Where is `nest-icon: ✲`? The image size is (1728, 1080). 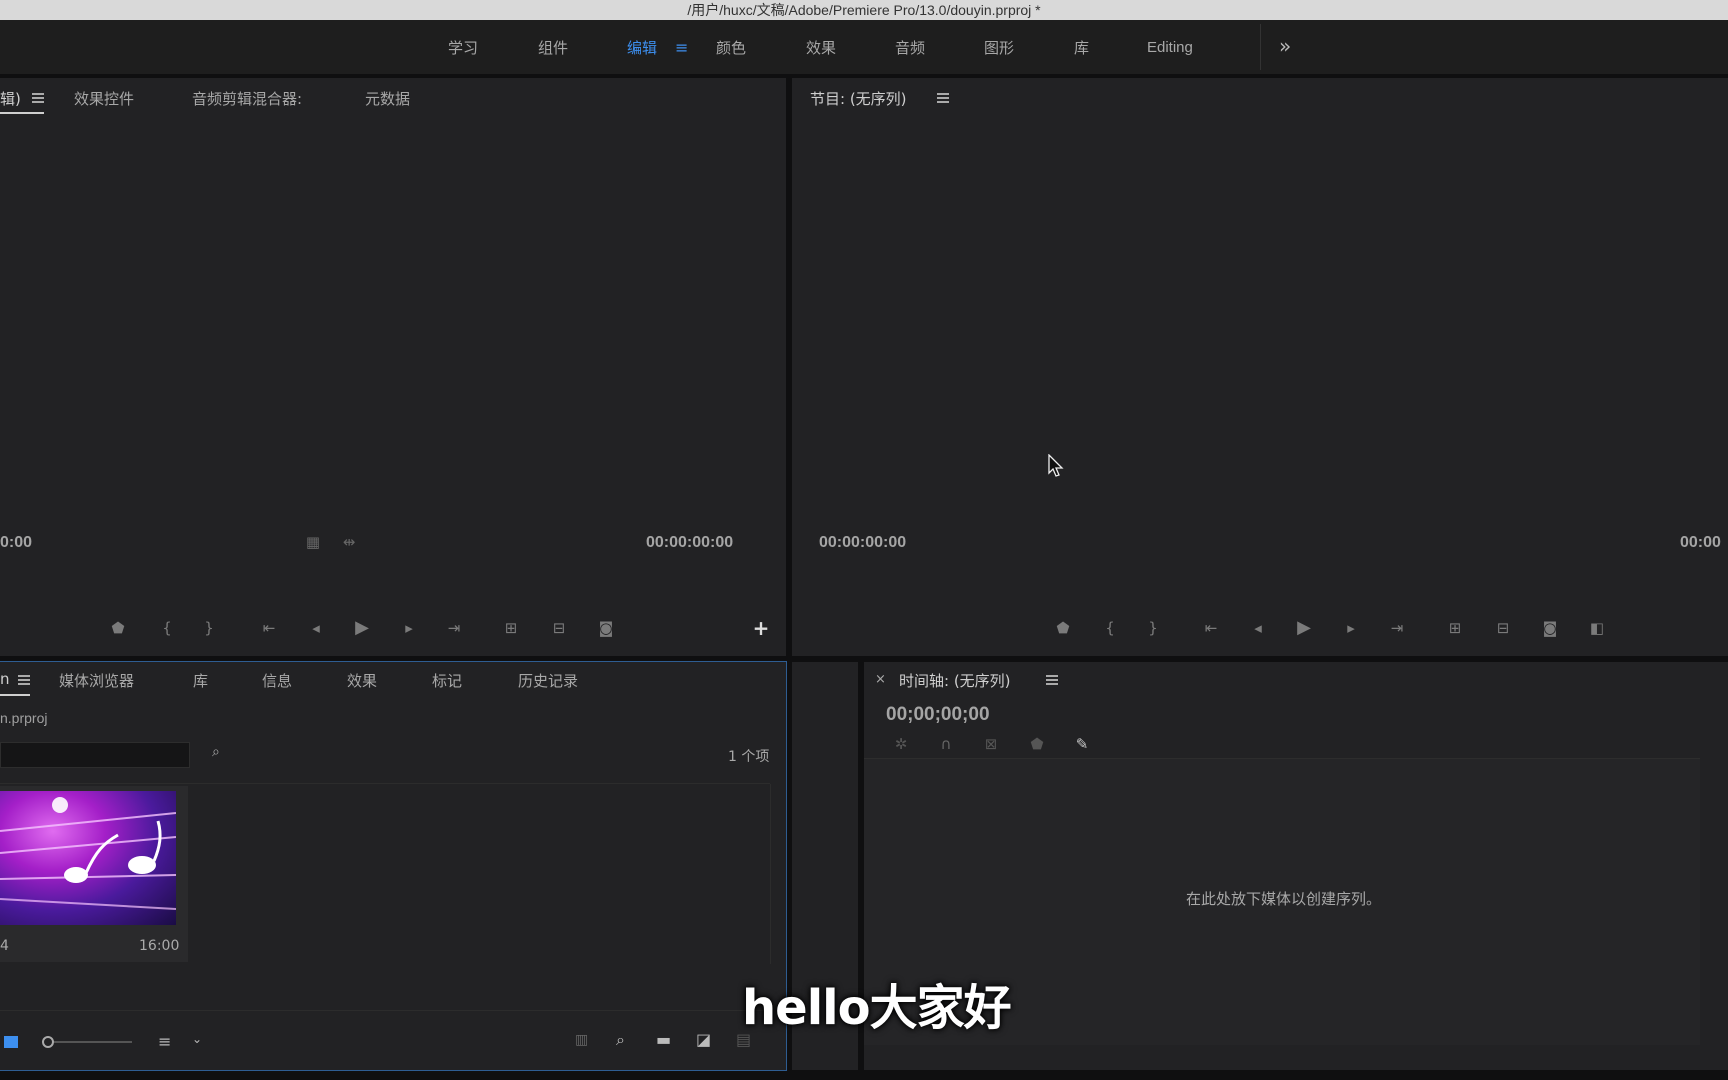
nest-icon: ✲ is located at coordinates (901, 744).